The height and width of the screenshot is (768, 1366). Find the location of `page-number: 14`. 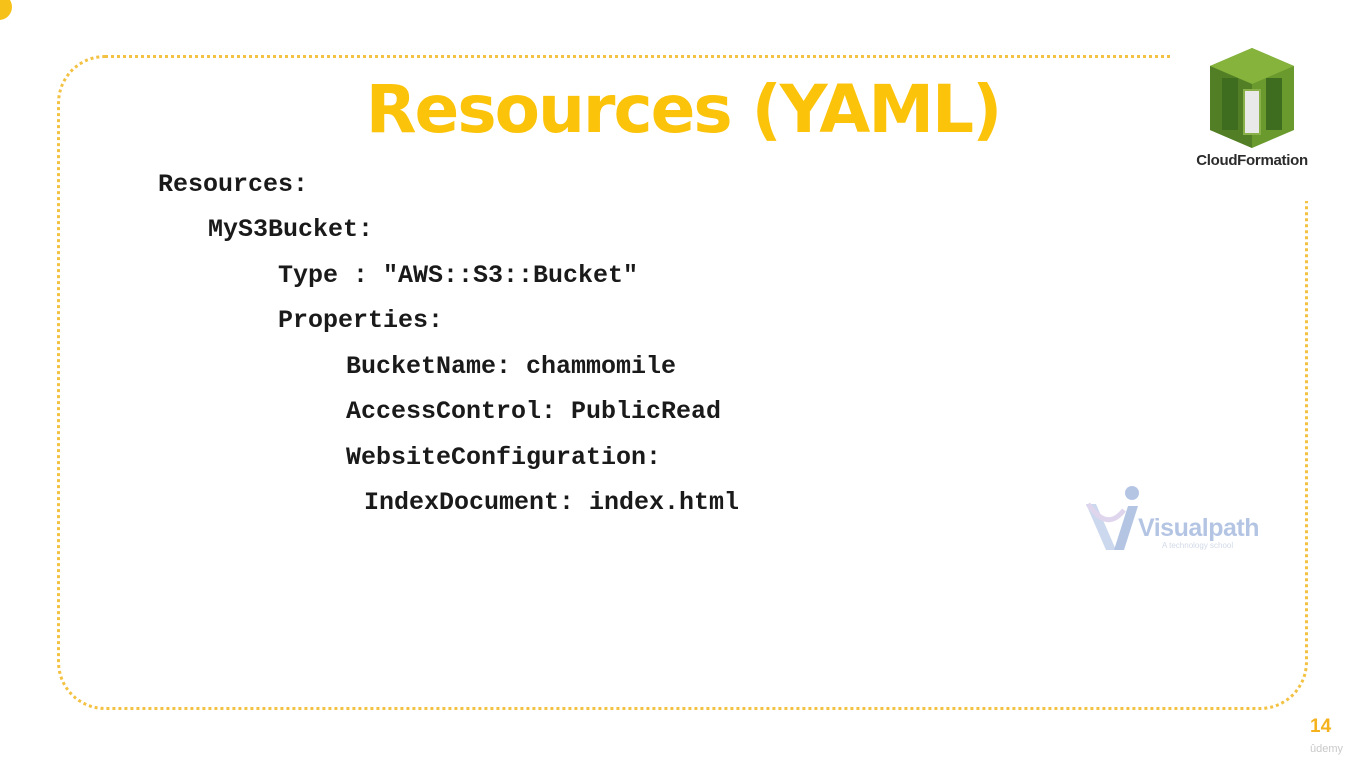

page-number: 14 is located at coordinates (1321, 726).